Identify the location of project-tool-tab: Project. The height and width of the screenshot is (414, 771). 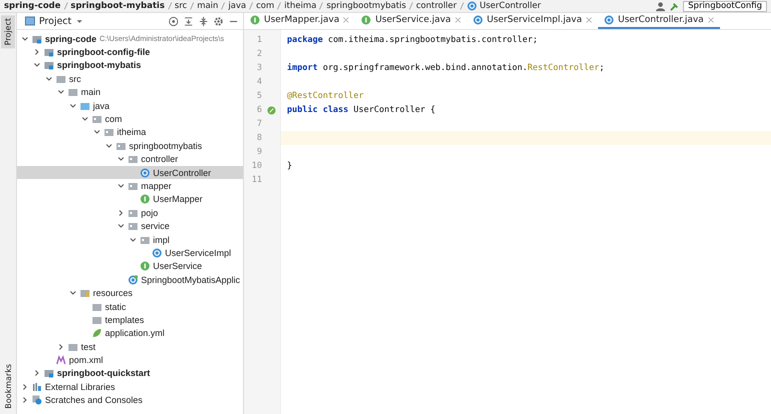
(8, 31).